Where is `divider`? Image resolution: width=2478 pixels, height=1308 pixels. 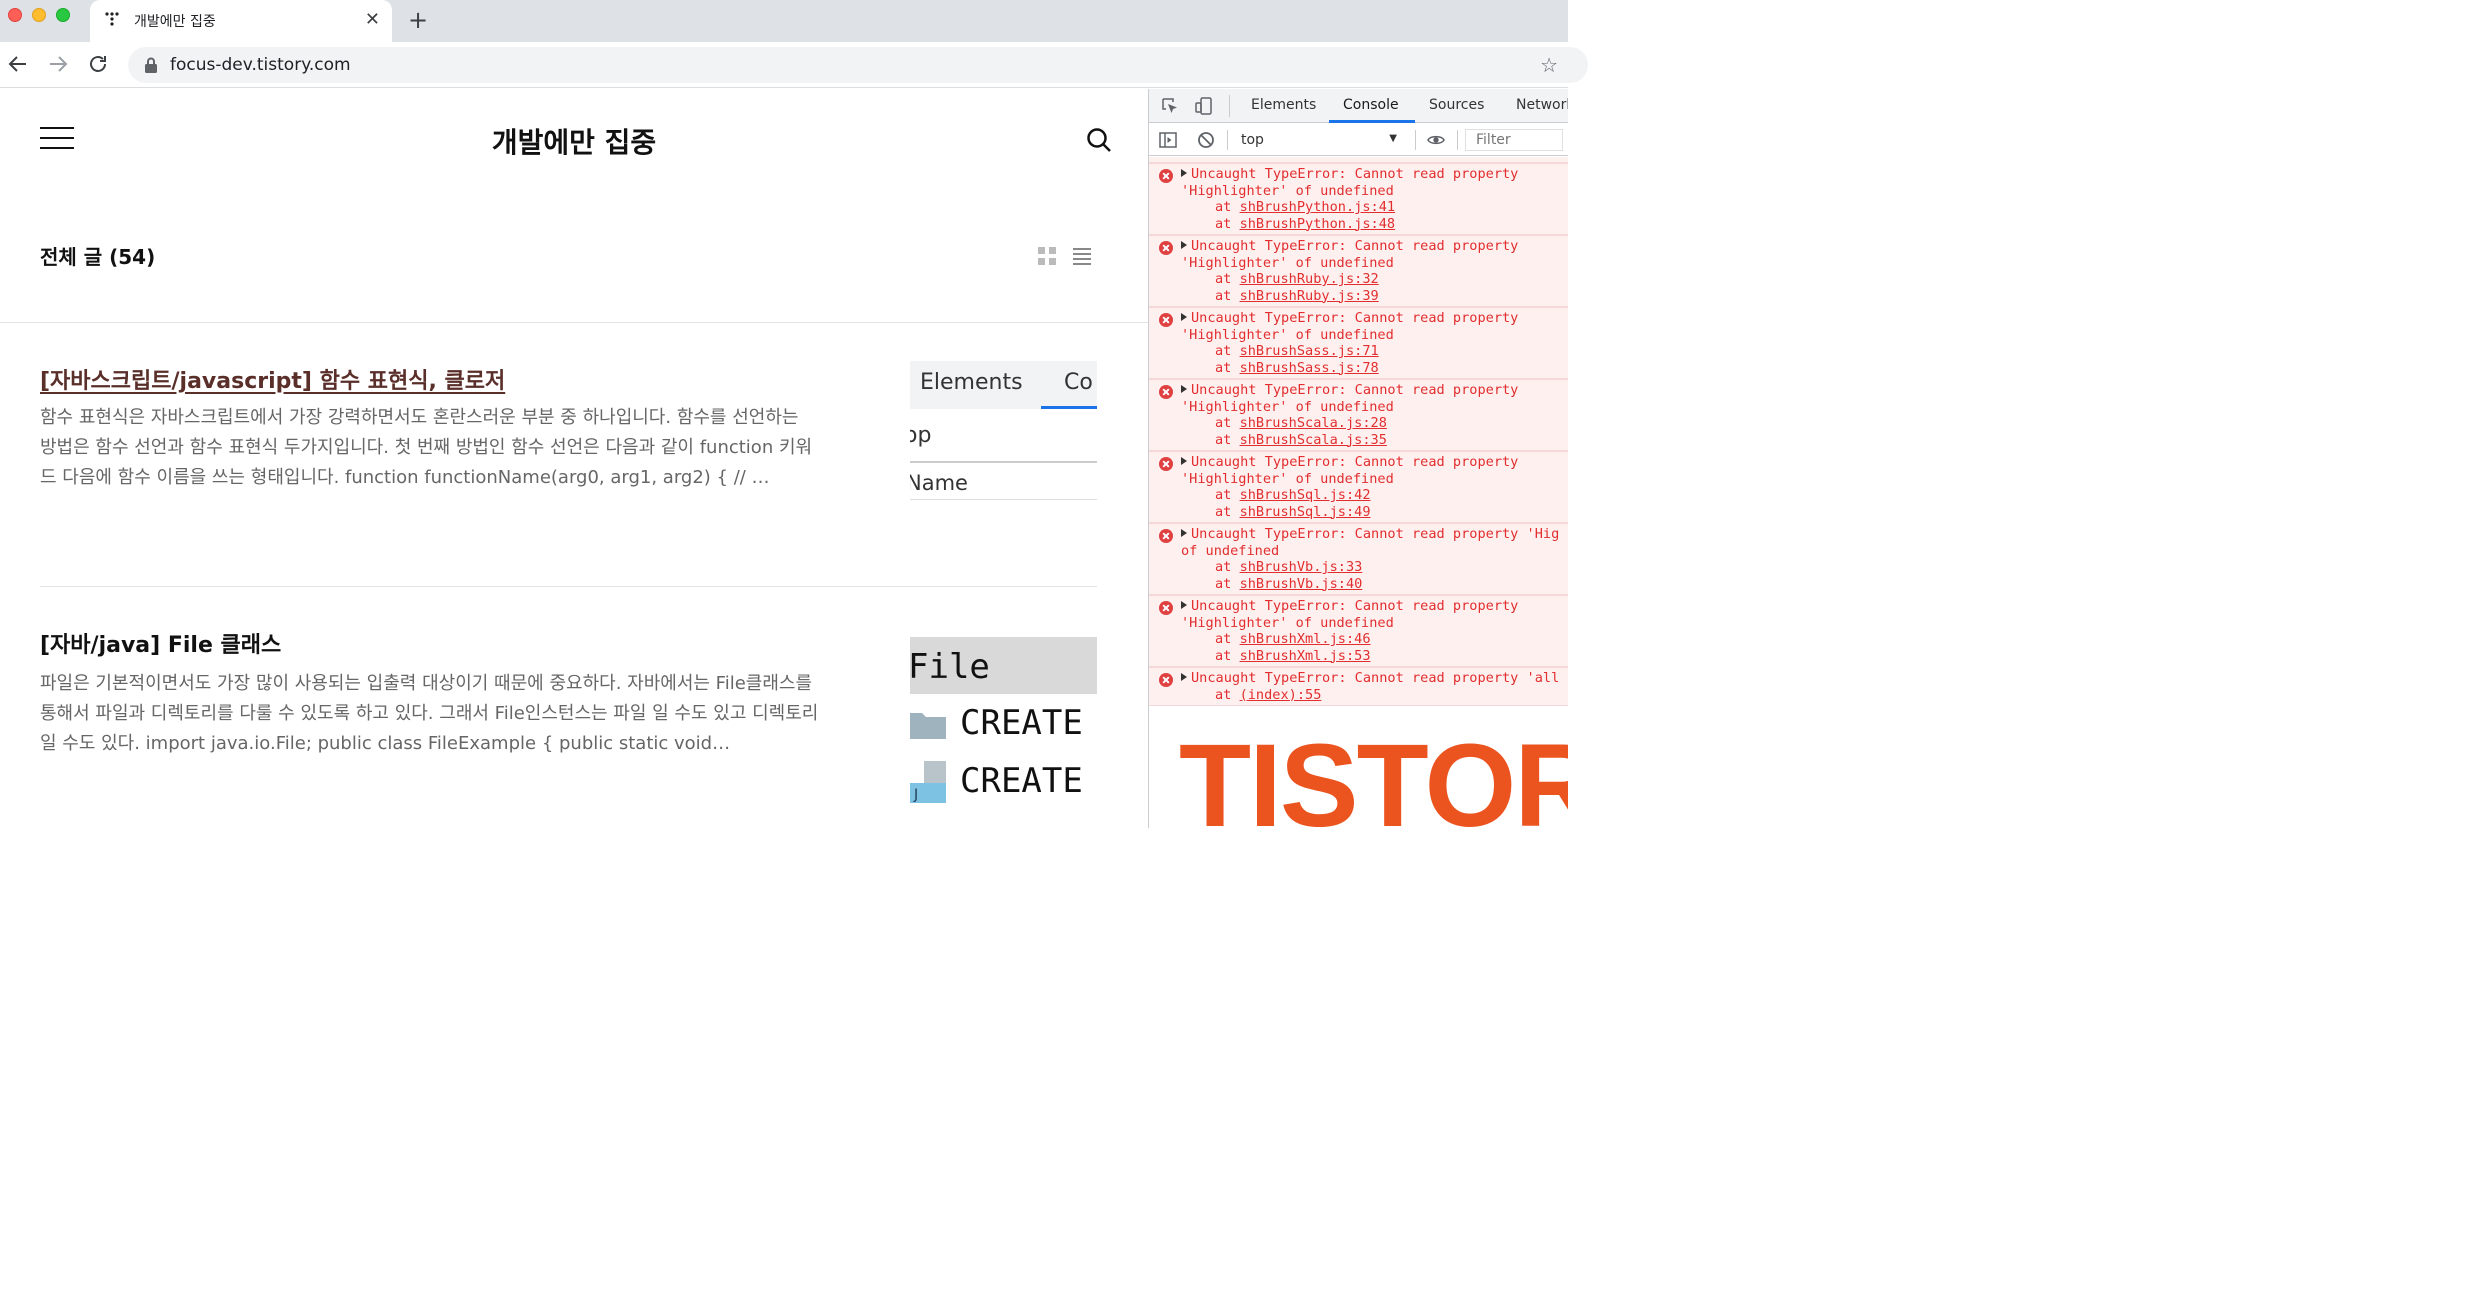
divider is located at coordinates (568, 586).